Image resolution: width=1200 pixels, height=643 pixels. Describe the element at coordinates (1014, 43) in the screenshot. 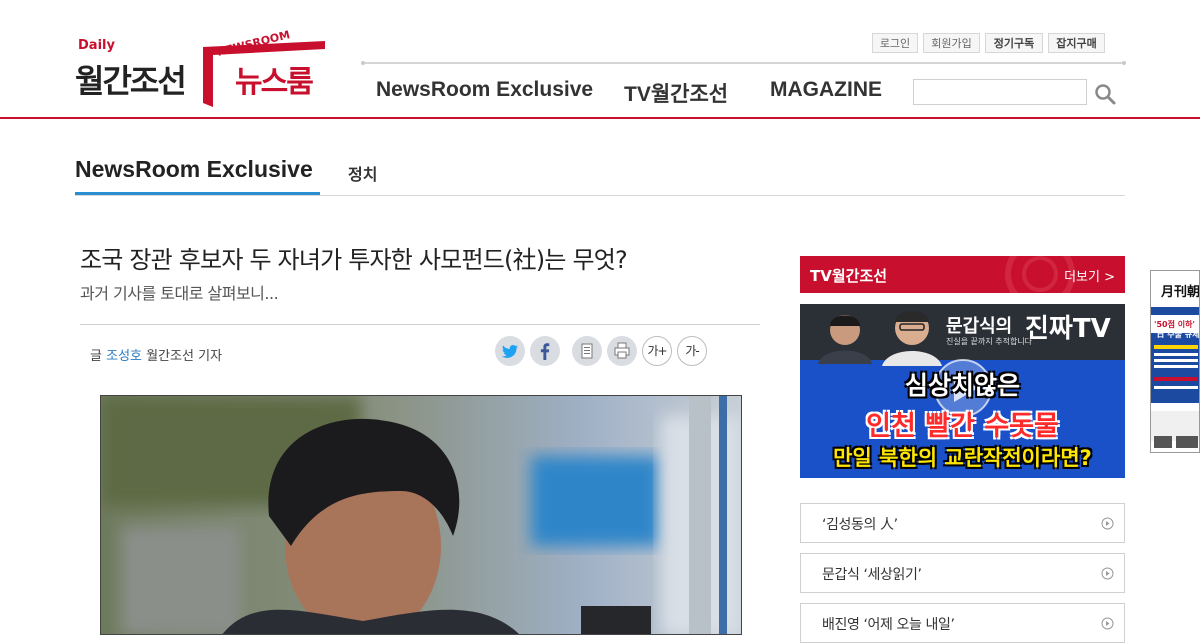

I see `subscribe-link: 정기구독` at that location.